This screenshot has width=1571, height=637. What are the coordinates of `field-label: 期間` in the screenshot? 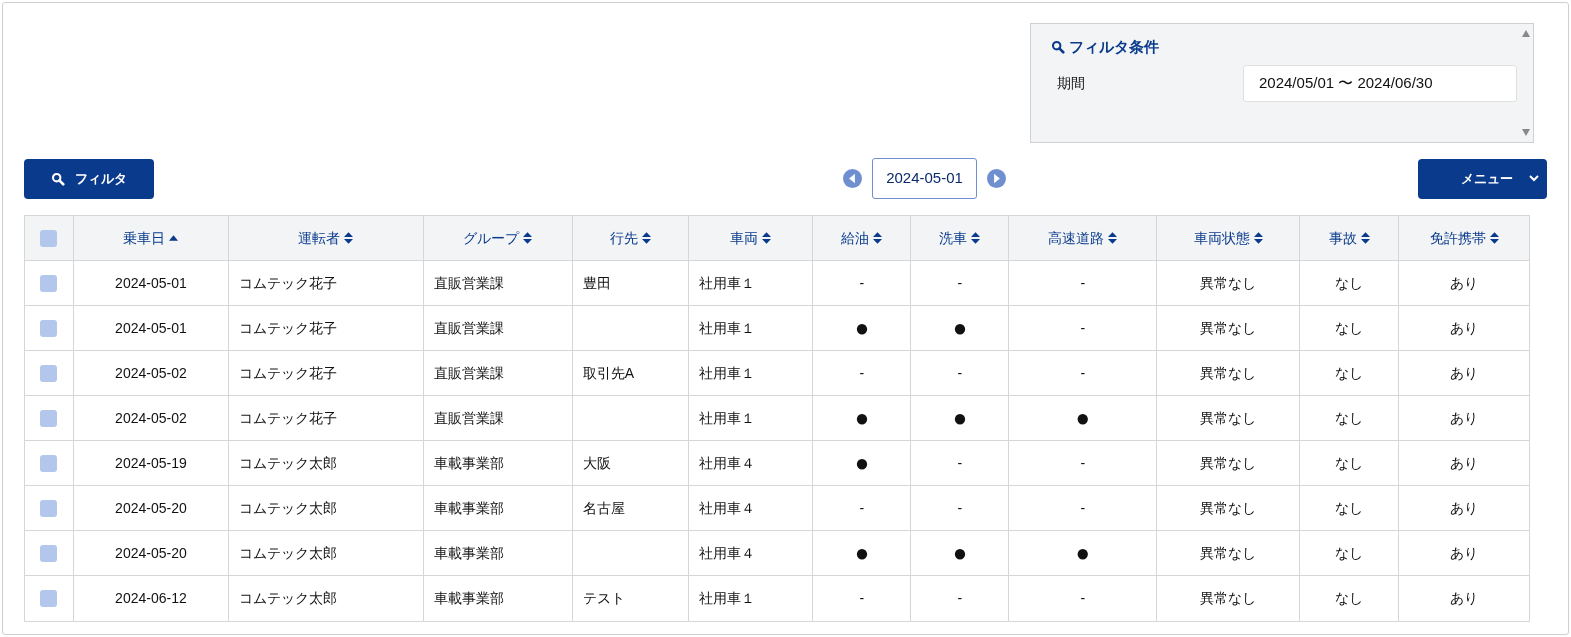 It's located at (1071, 83).